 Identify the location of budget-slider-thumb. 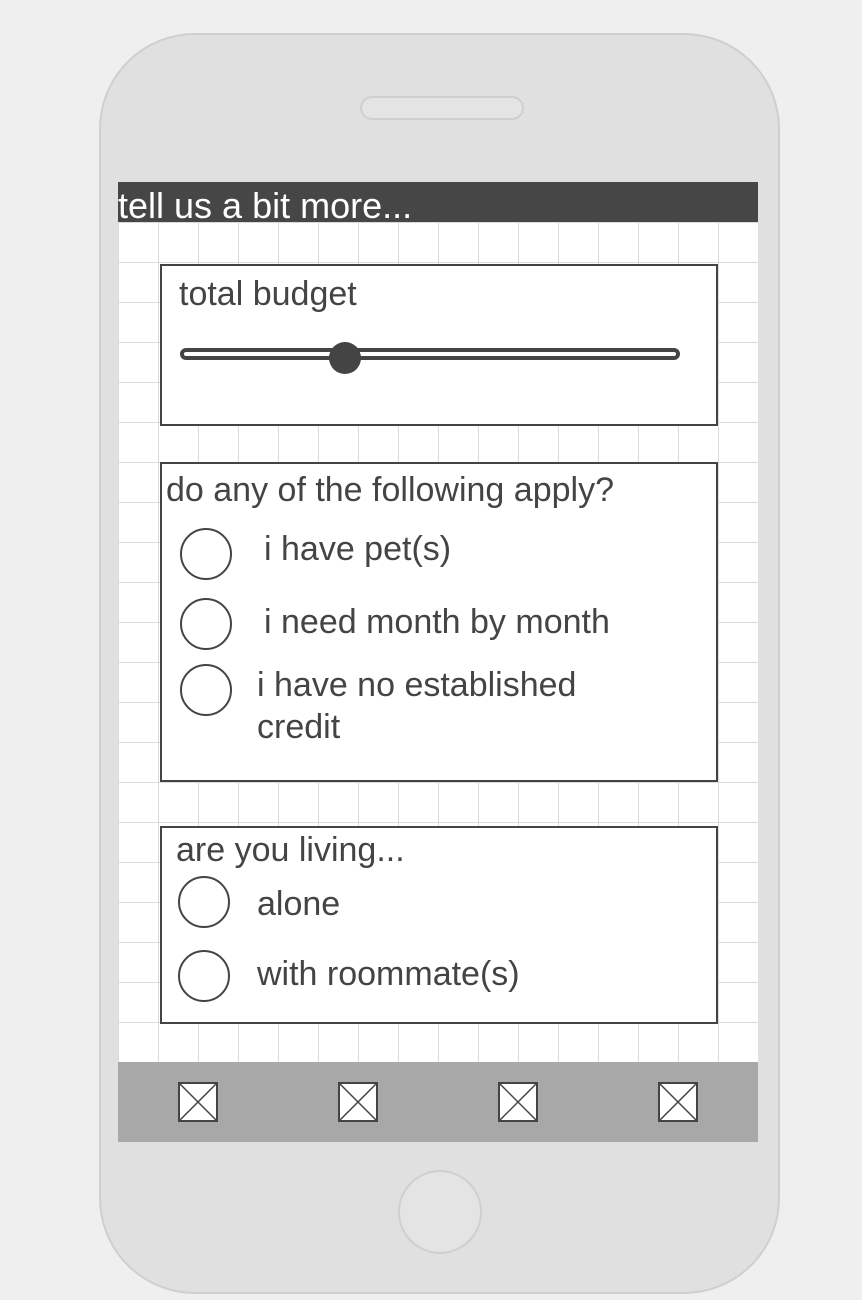
(345, 358).